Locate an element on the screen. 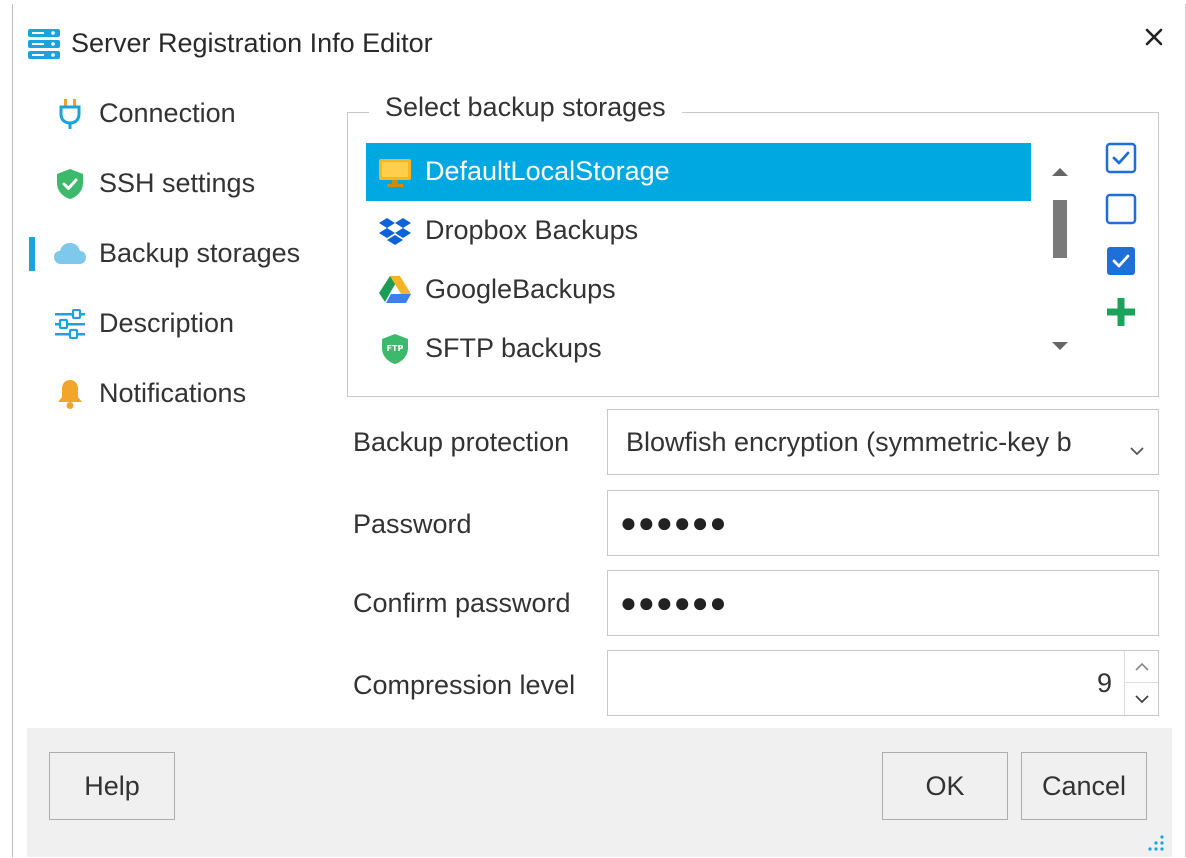 Image resolution: width=1186 pixels, height=858 pixels. password-field: ●●●●●● is located at coordinates (883, 523).